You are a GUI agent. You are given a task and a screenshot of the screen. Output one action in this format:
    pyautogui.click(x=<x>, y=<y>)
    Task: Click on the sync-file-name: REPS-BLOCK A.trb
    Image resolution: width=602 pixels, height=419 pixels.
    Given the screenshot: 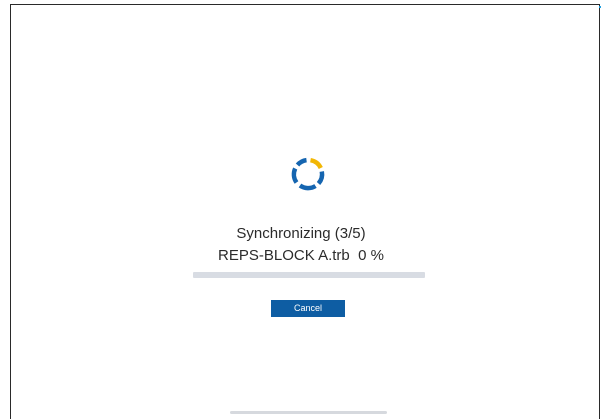 What is the action you would take?
    pyautogui.click(x=284, y=255)
    